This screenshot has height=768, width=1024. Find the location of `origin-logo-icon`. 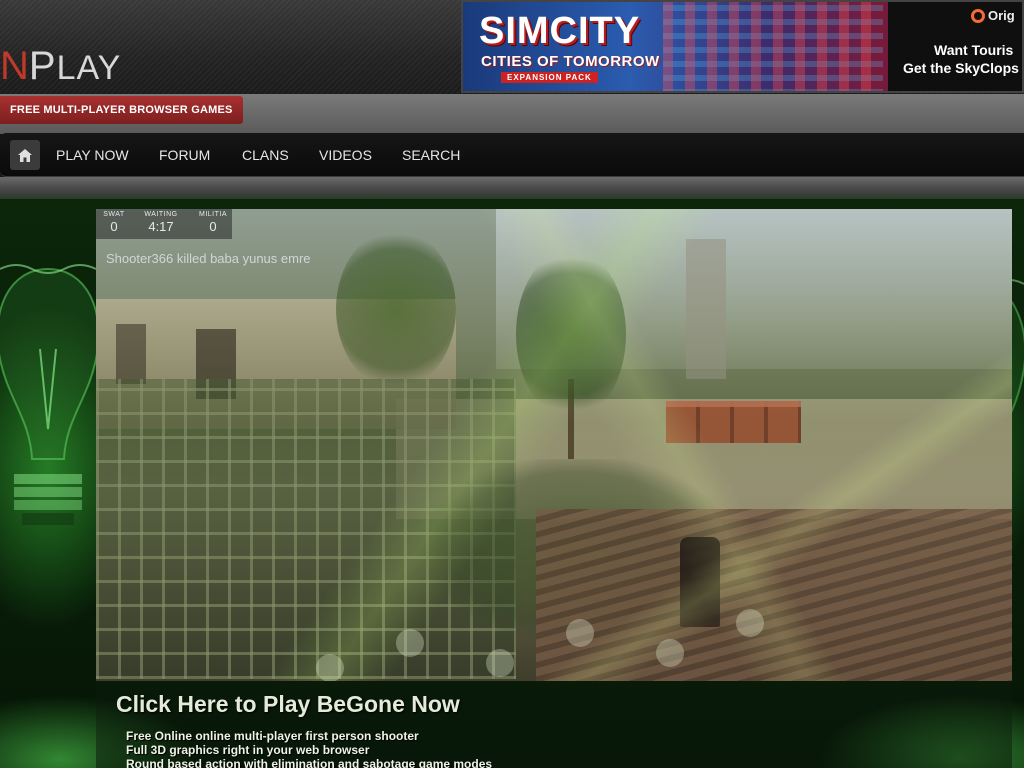

origin-logo-icon is located at coordinates (978, 15).